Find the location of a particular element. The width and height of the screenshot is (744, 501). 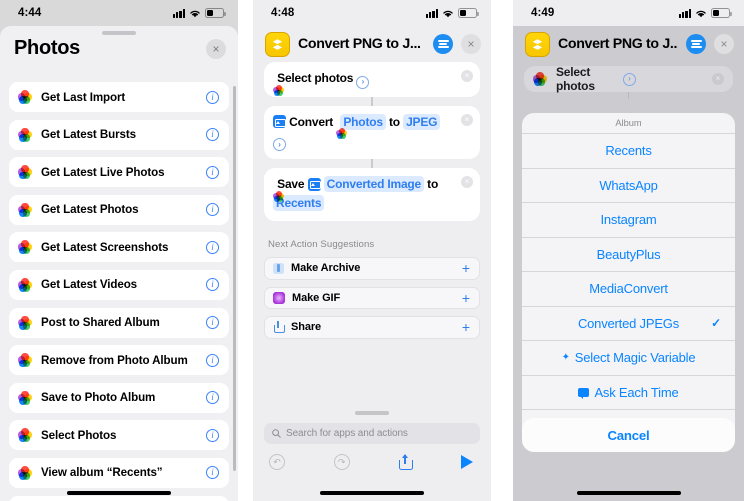

status-indicators is located at coordinates (452, 13).